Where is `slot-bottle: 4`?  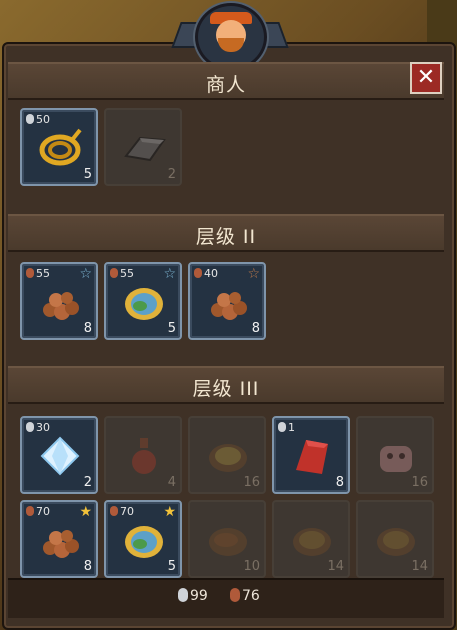
slot-bottle: 4 is located at coordinates (143, 455).